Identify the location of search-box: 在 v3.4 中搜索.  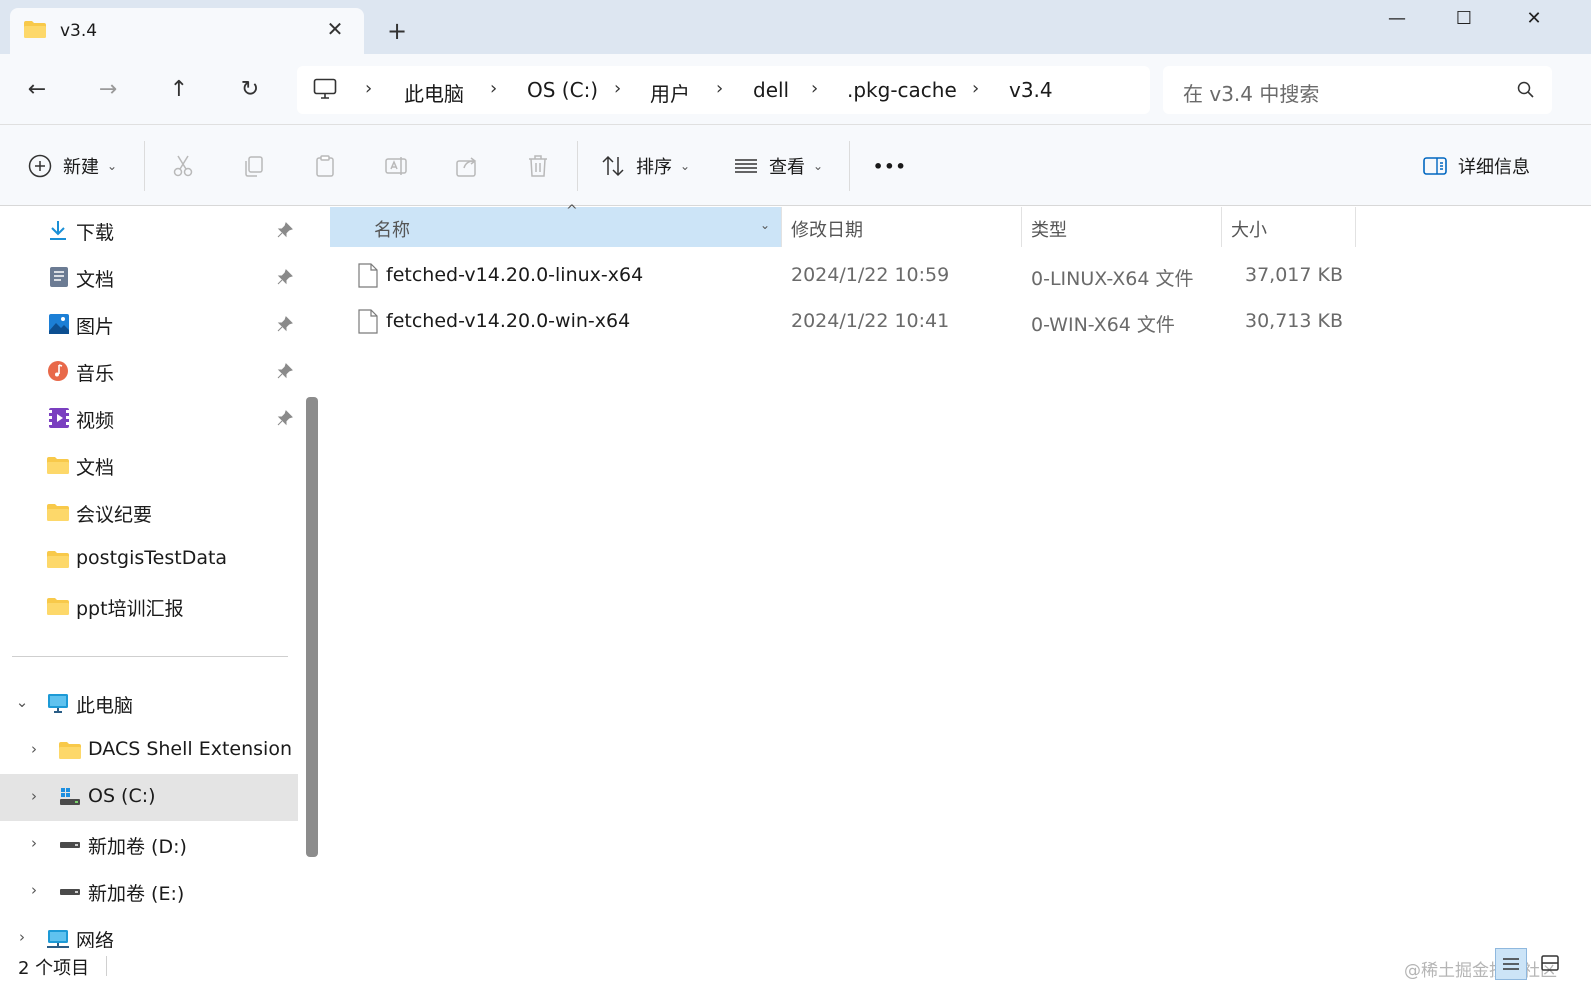
(1357, 90).